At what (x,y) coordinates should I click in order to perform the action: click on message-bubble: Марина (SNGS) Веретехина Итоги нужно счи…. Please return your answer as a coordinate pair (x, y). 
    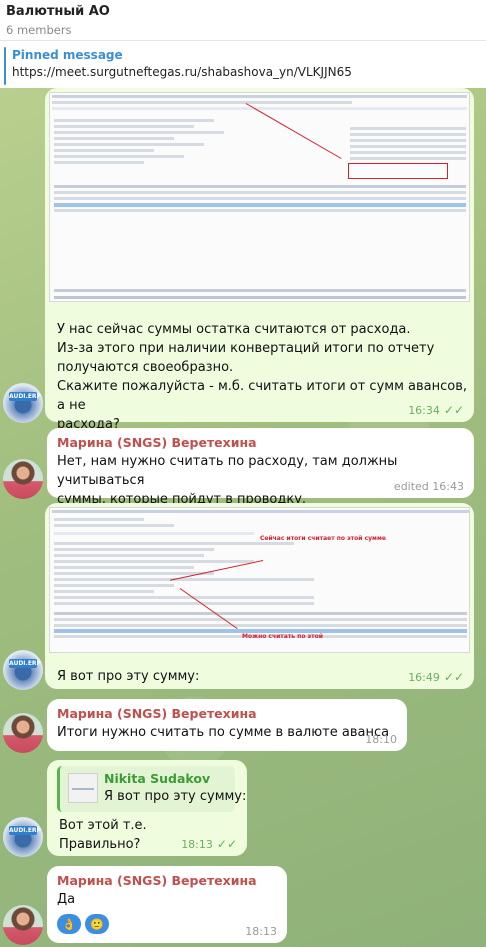
    Looking at the image, I should click on (227, 725).